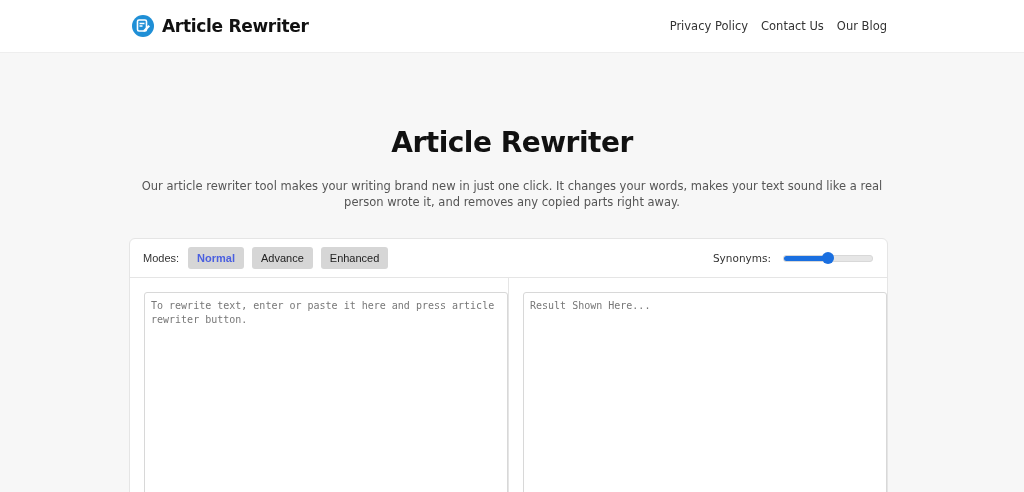 This screenshot has height=492, width=1024. Describe the element at coordinates (861, 26) in the screenshot. I see `nav-link: Our Blog` at that location.